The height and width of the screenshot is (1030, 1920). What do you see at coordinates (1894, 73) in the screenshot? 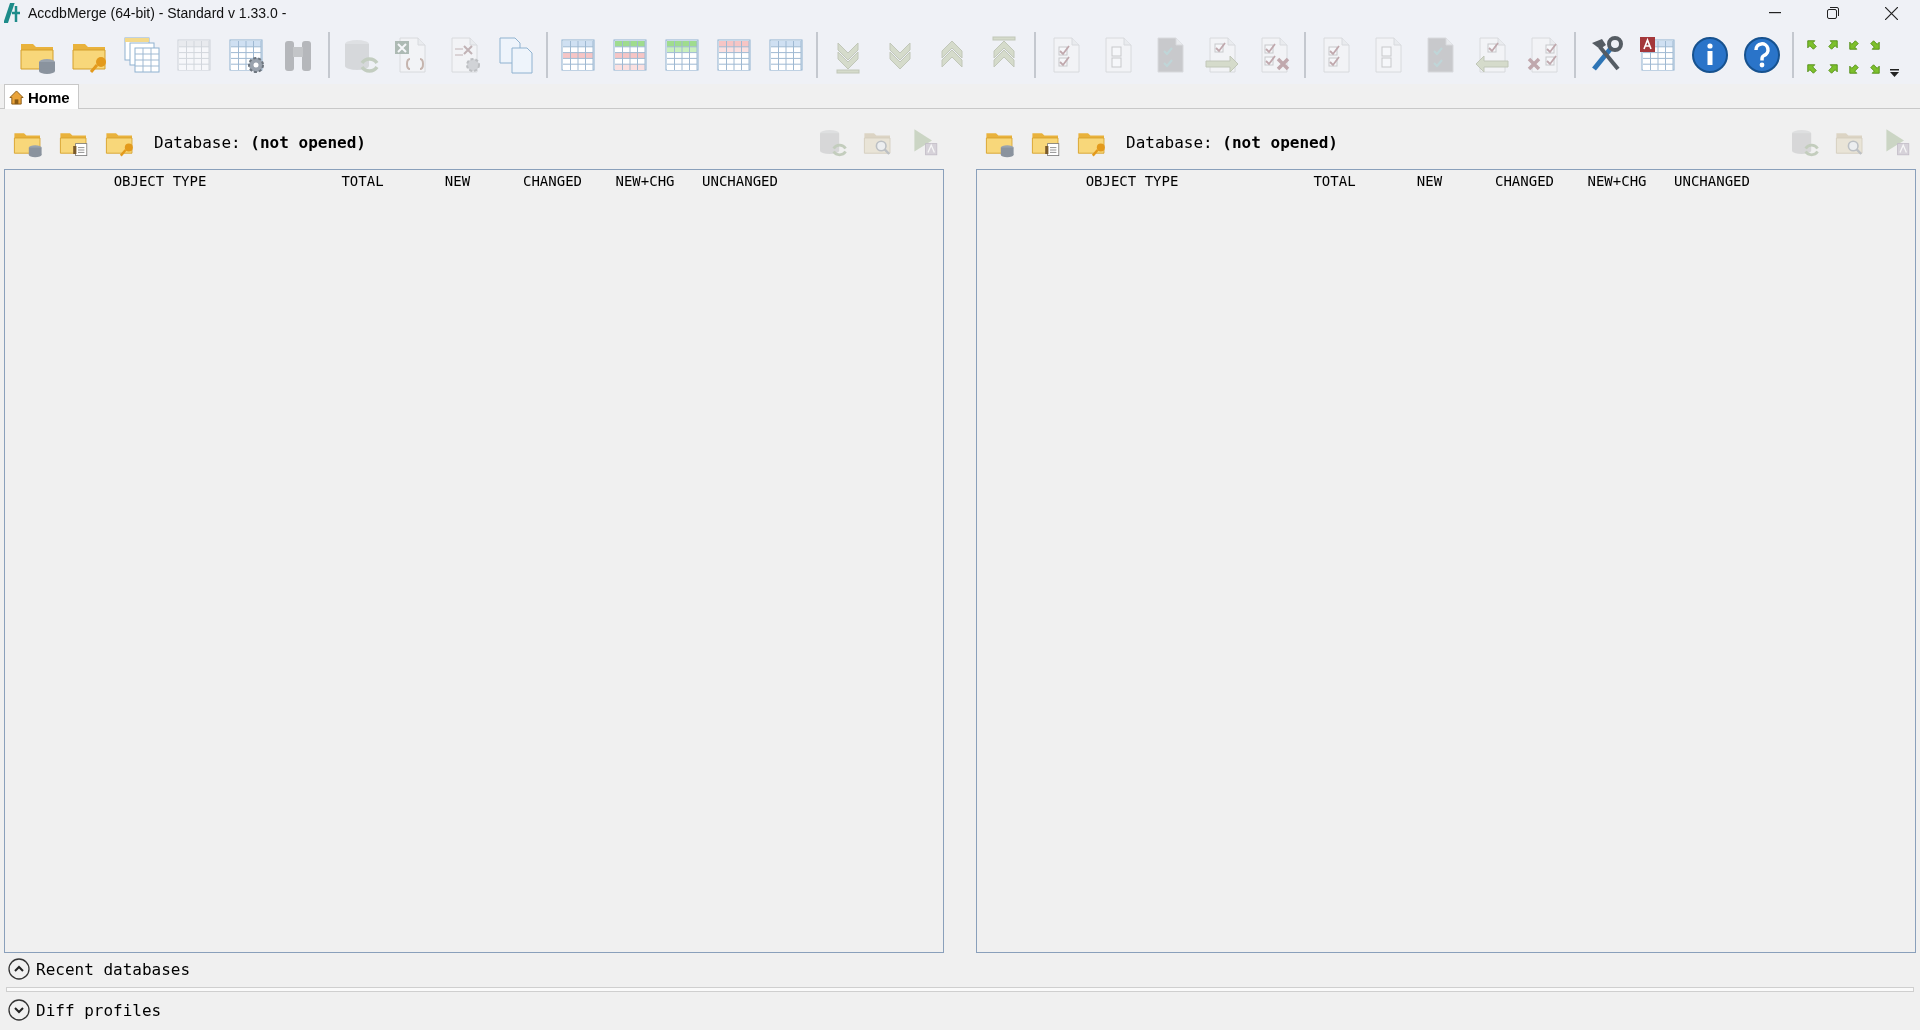
I see `overflow-caret-icon` at bounding box center [1894, 73].